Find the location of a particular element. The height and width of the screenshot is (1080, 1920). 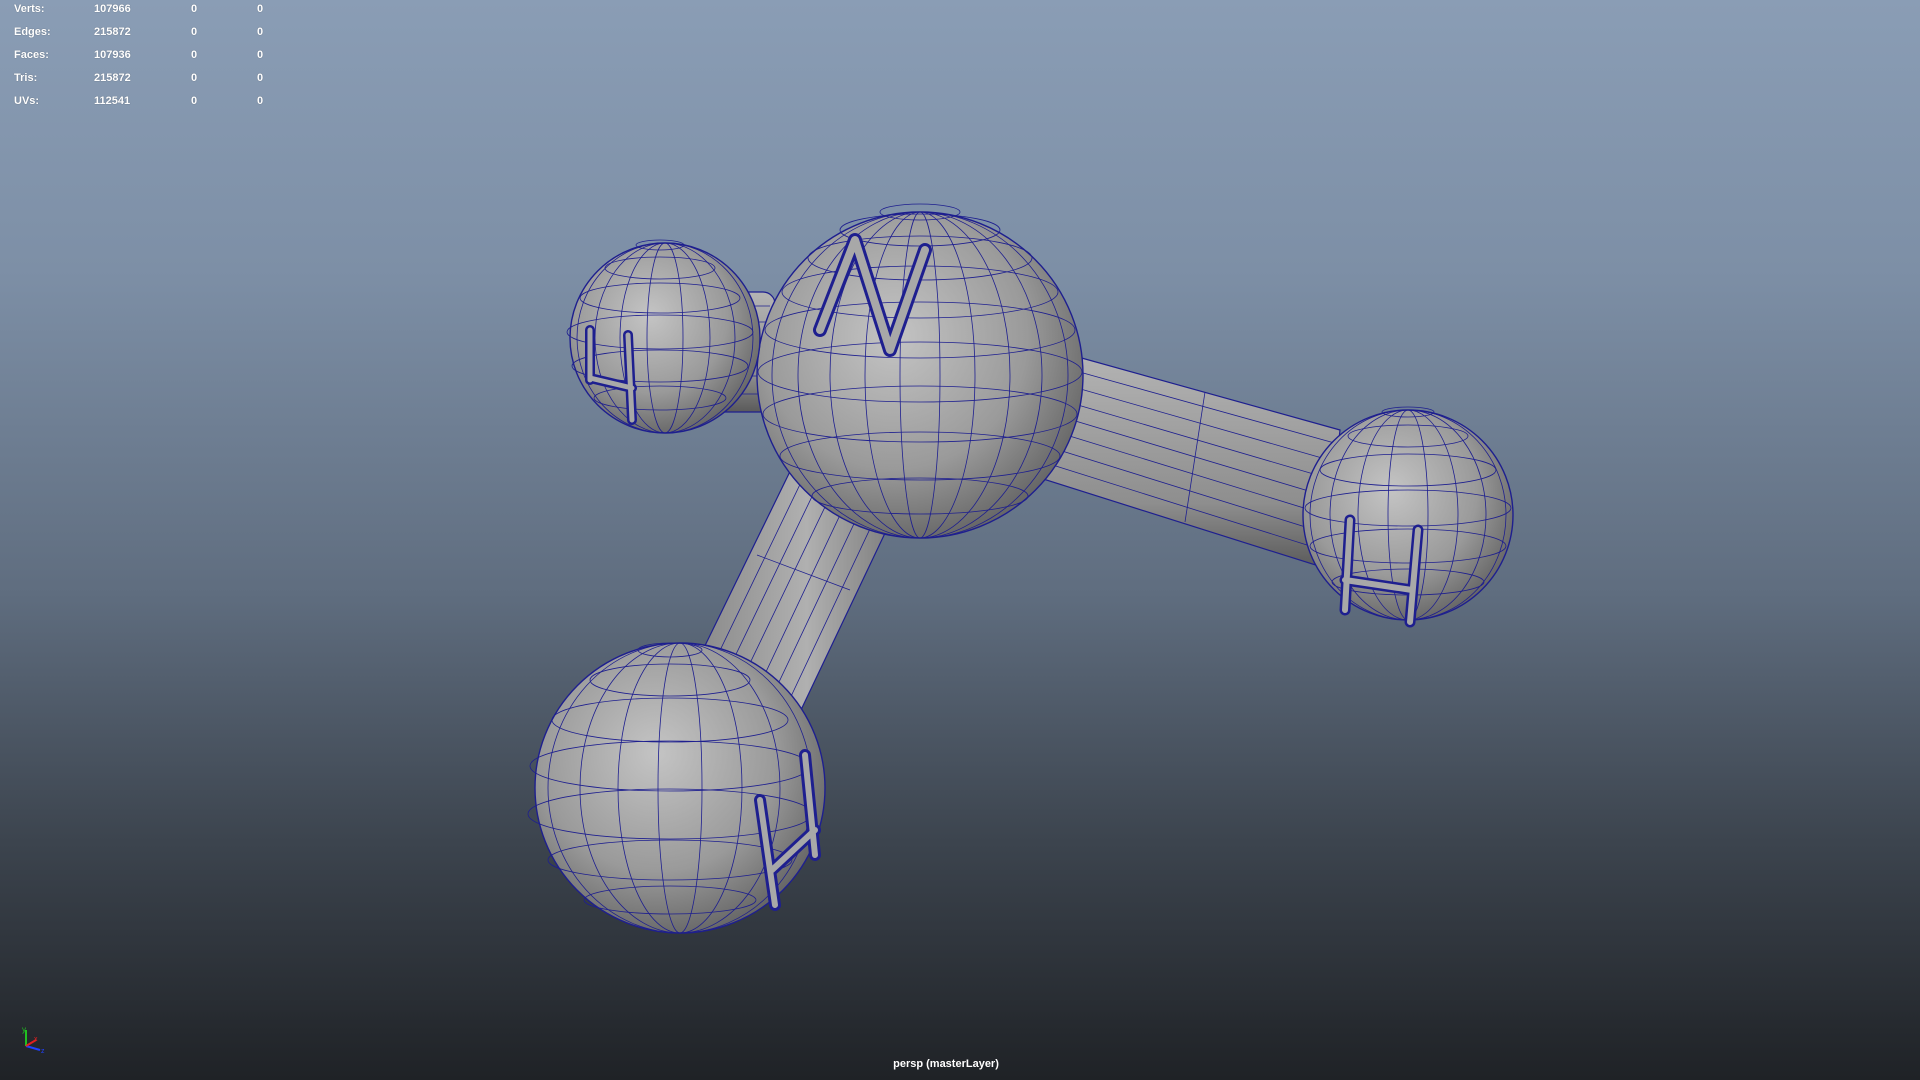

hydrogen-atom-sphere-right is located at coordinates (1408, 517).